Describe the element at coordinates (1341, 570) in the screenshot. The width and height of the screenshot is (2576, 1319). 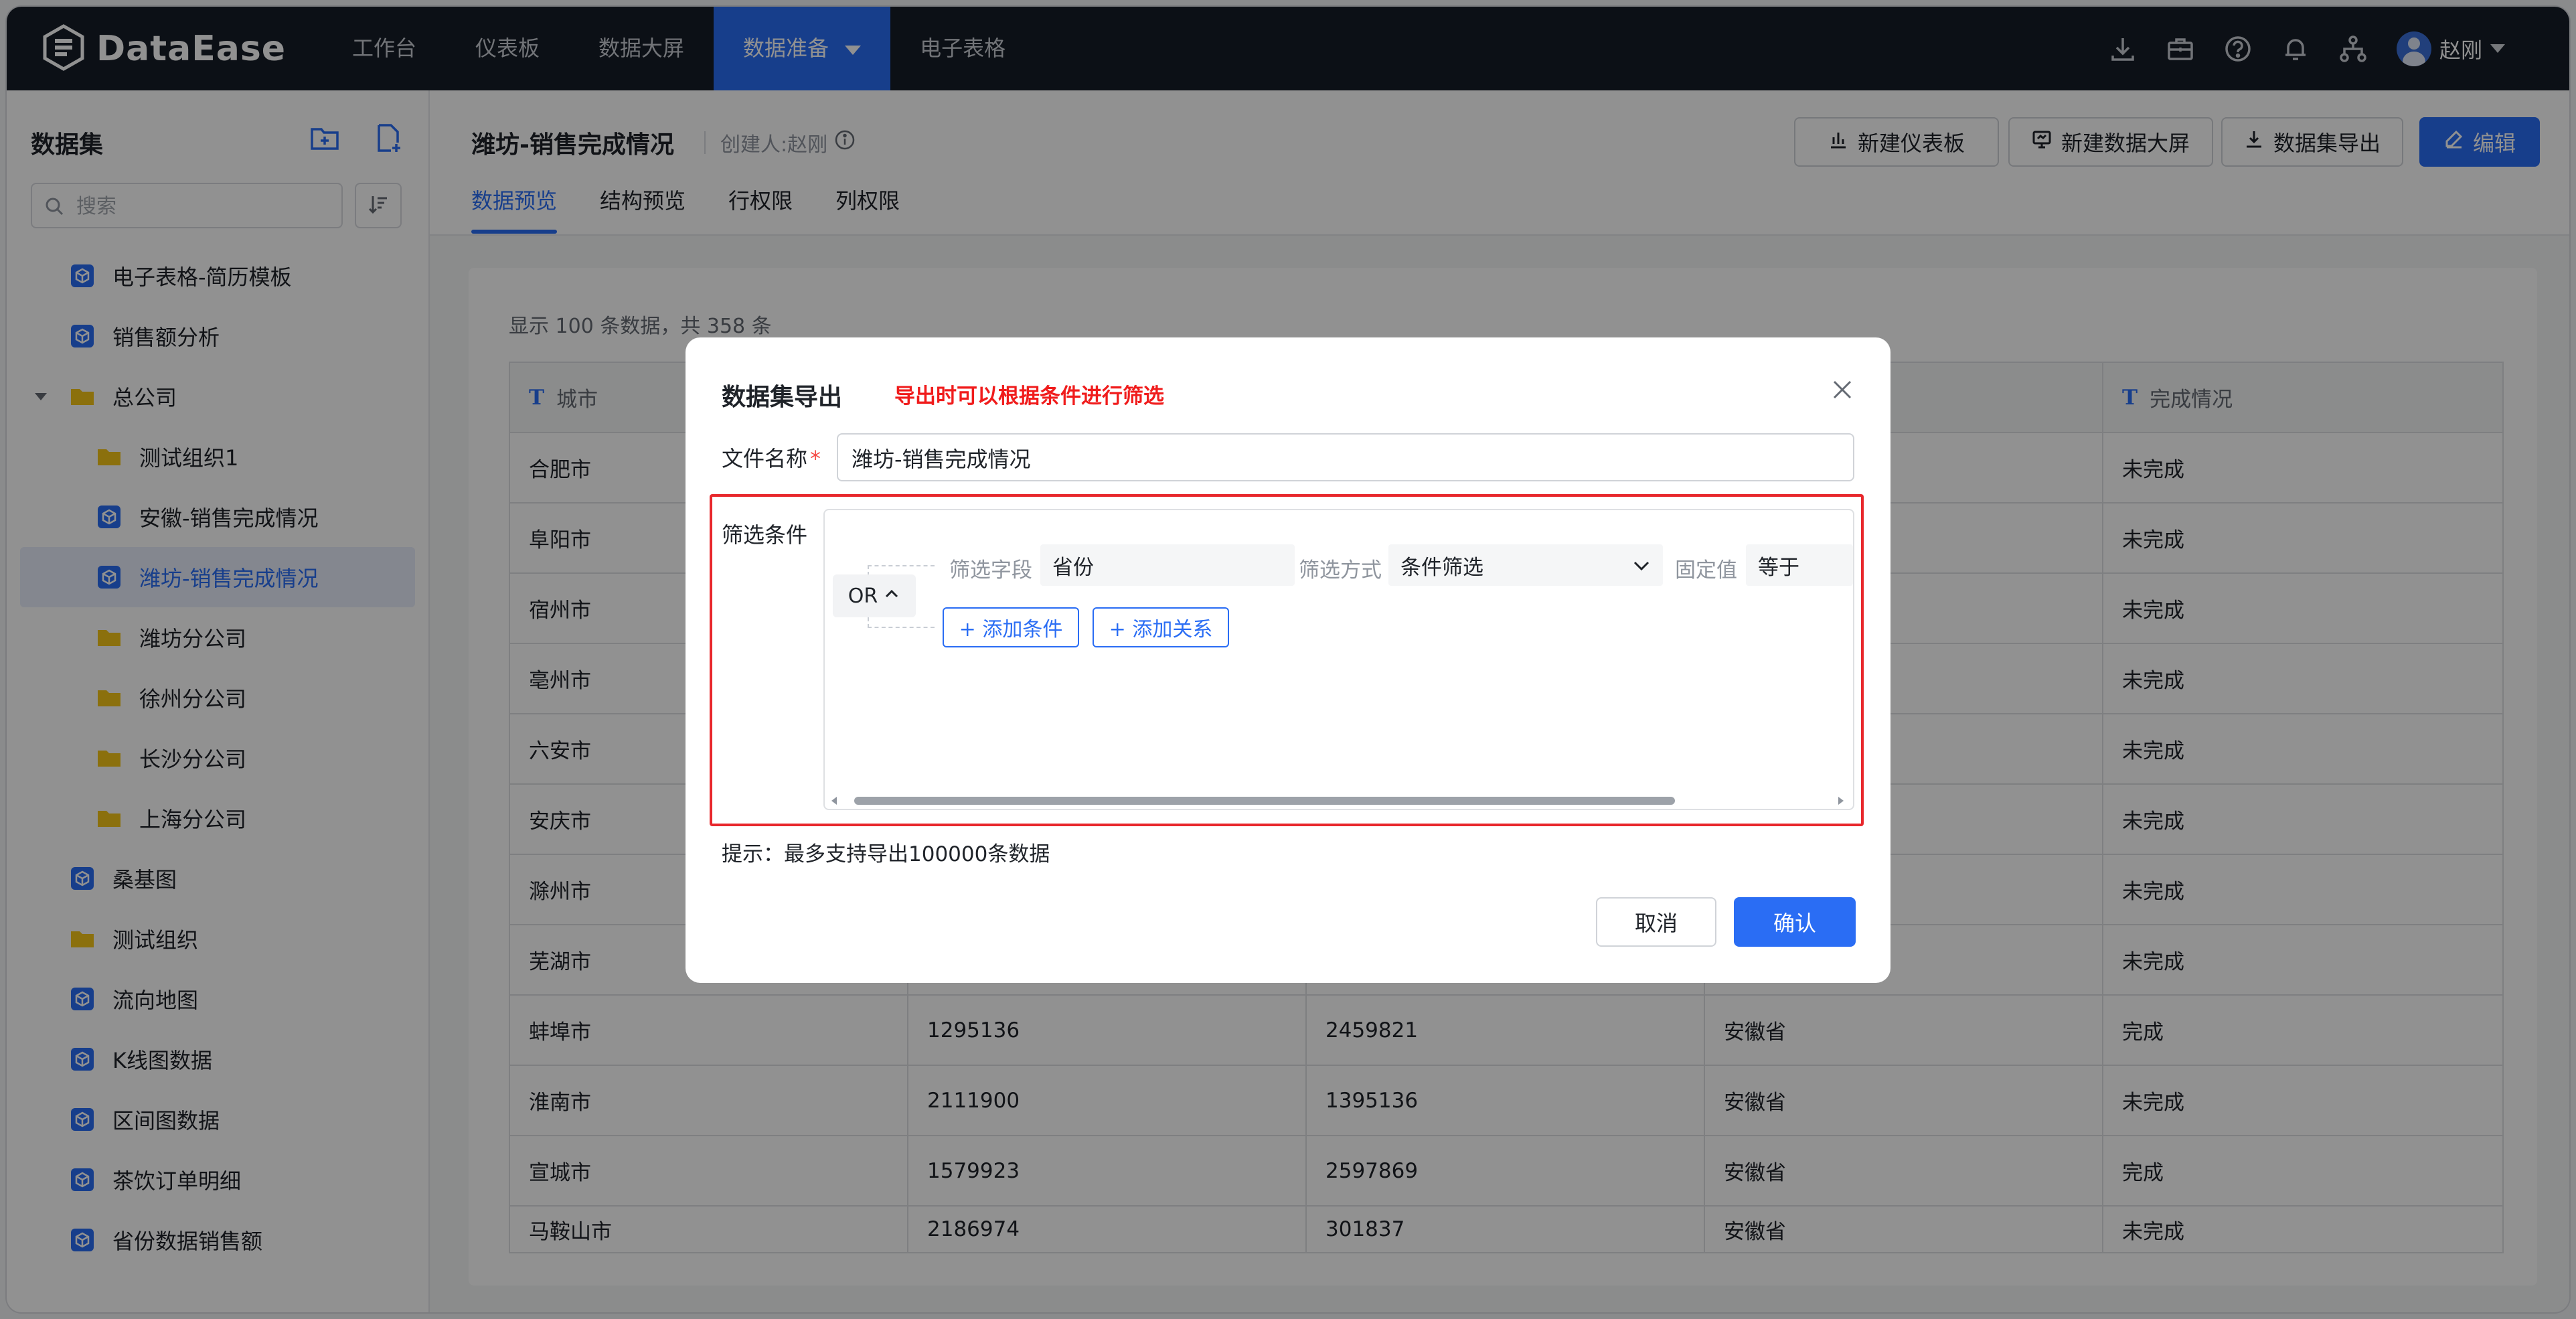
I see `method-label: 筛选方式` at that location.